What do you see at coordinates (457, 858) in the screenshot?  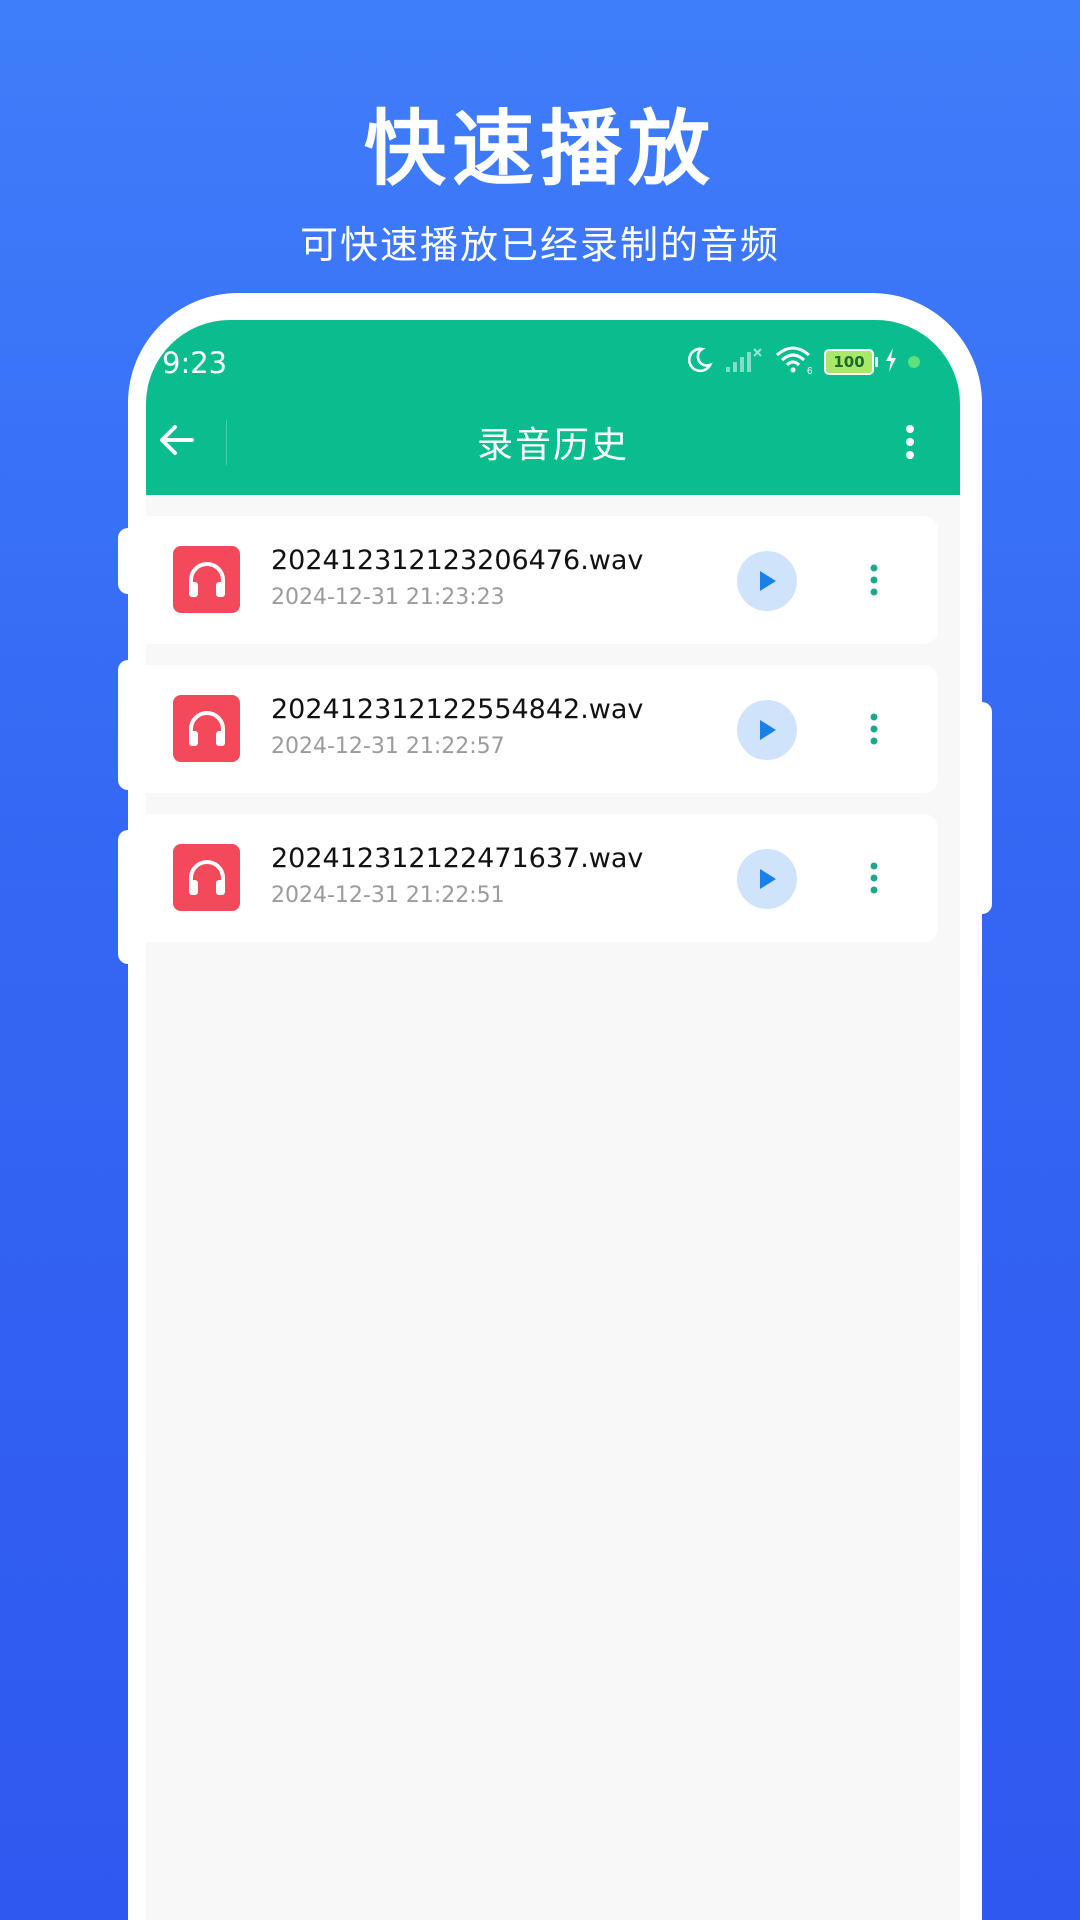 I see `recording-name: 202412312122471637.wav` at bounding box center [457, 858].